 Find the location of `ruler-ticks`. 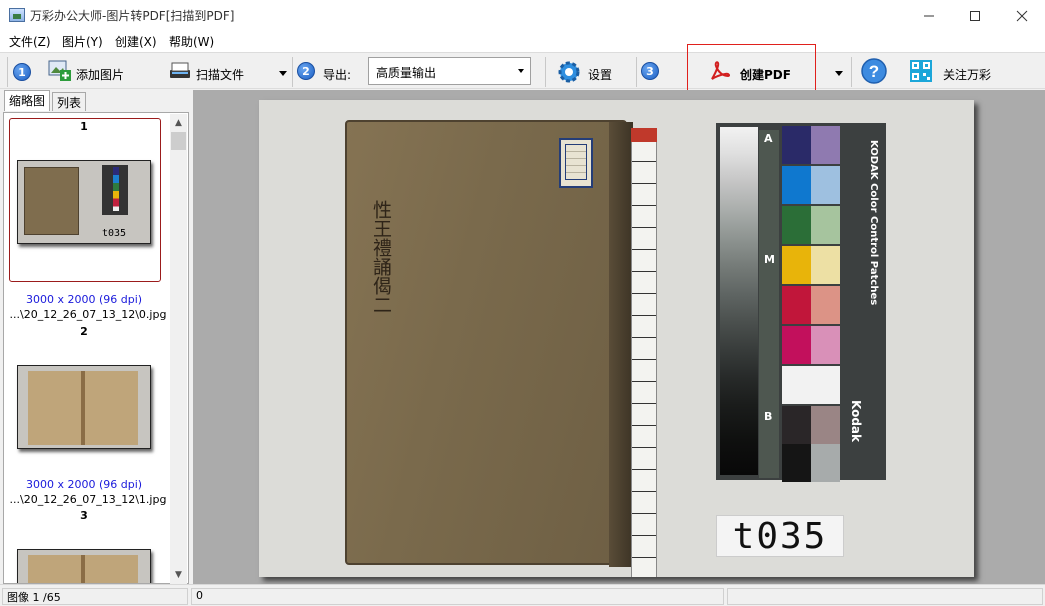

ruler-ticks is located at coordinates (644, 358).